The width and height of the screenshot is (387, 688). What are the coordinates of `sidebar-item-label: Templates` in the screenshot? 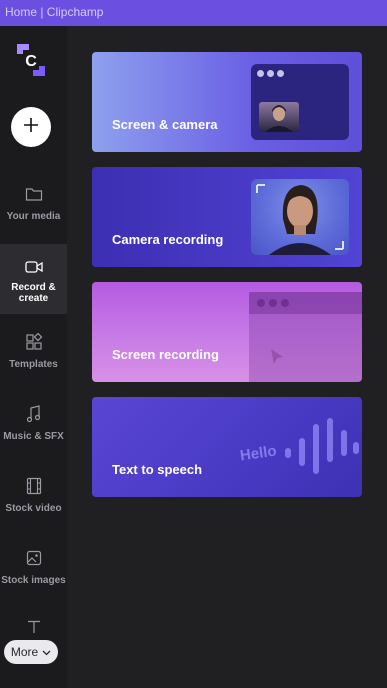 It's located at (33, 364).